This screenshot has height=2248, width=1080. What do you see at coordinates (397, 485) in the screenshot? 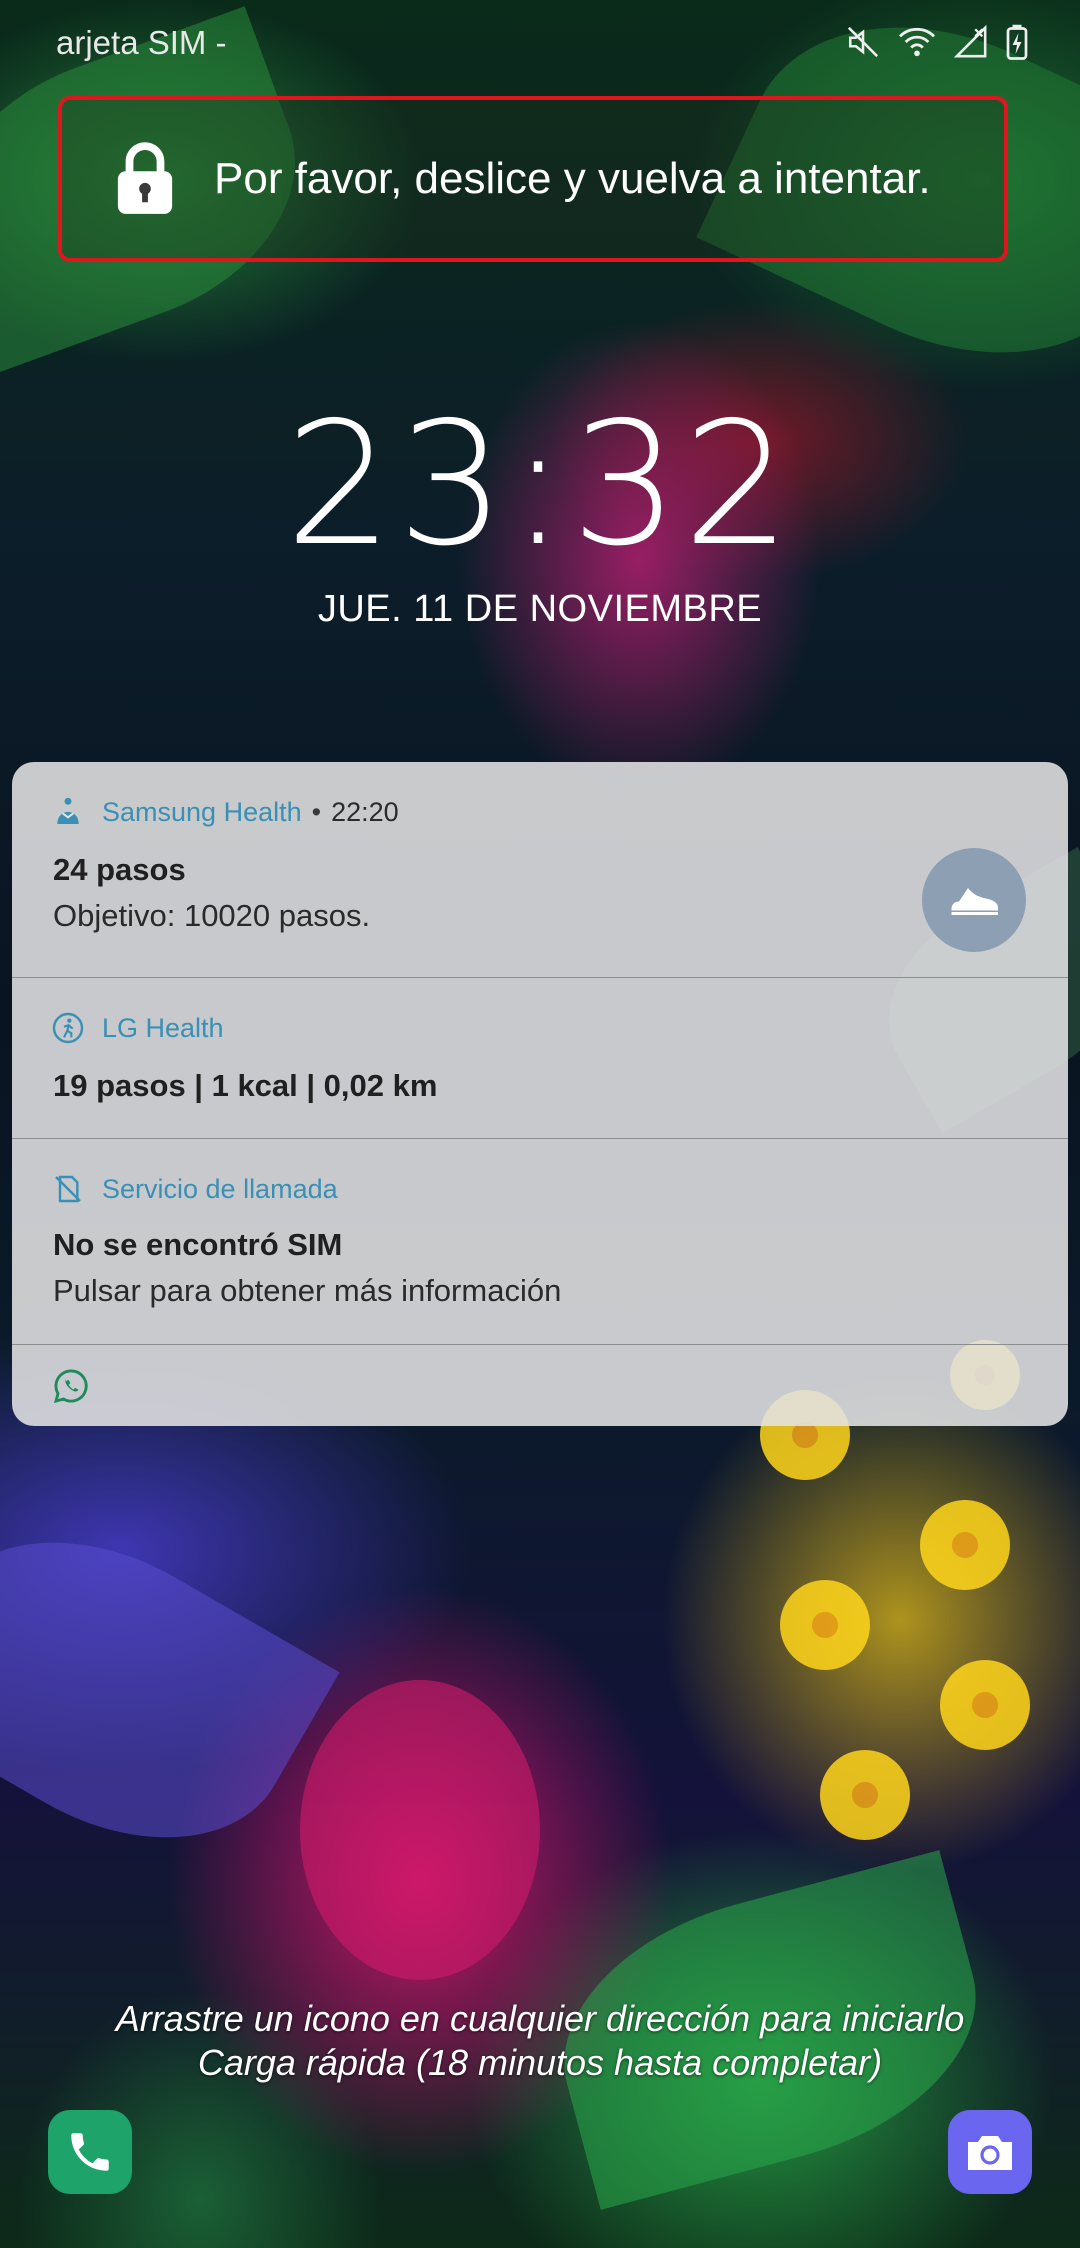
I see `clock-hours: 23` at bounding box center [397, 485].